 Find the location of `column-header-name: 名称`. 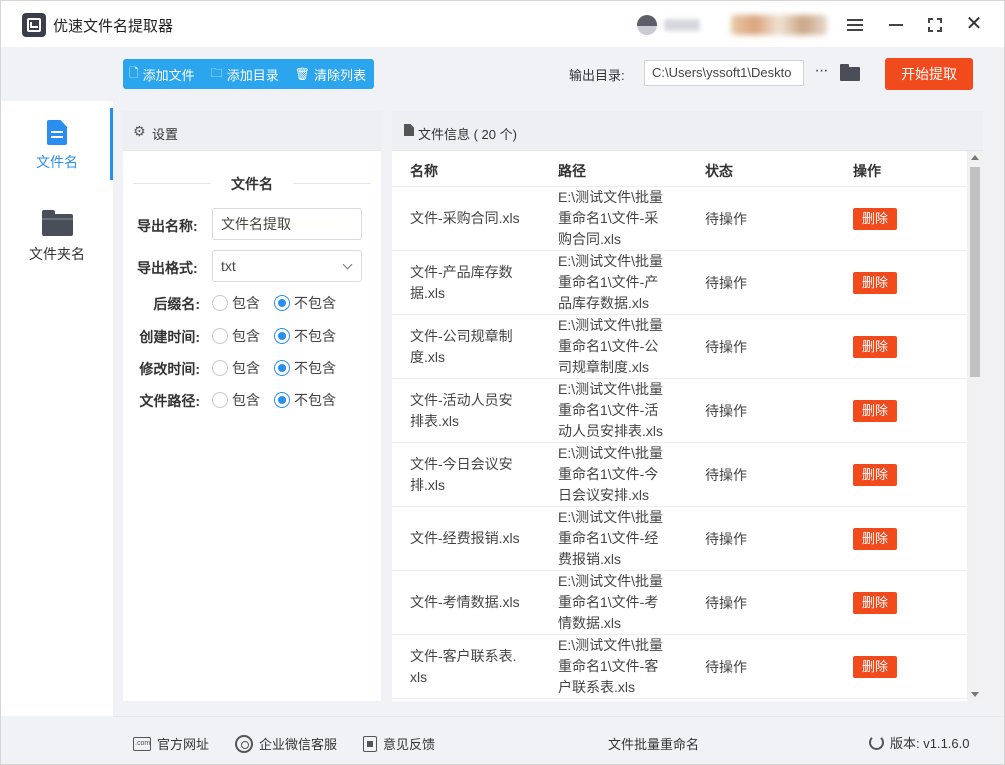

column-header-name: 名称 is located at coordinates (424, 171).